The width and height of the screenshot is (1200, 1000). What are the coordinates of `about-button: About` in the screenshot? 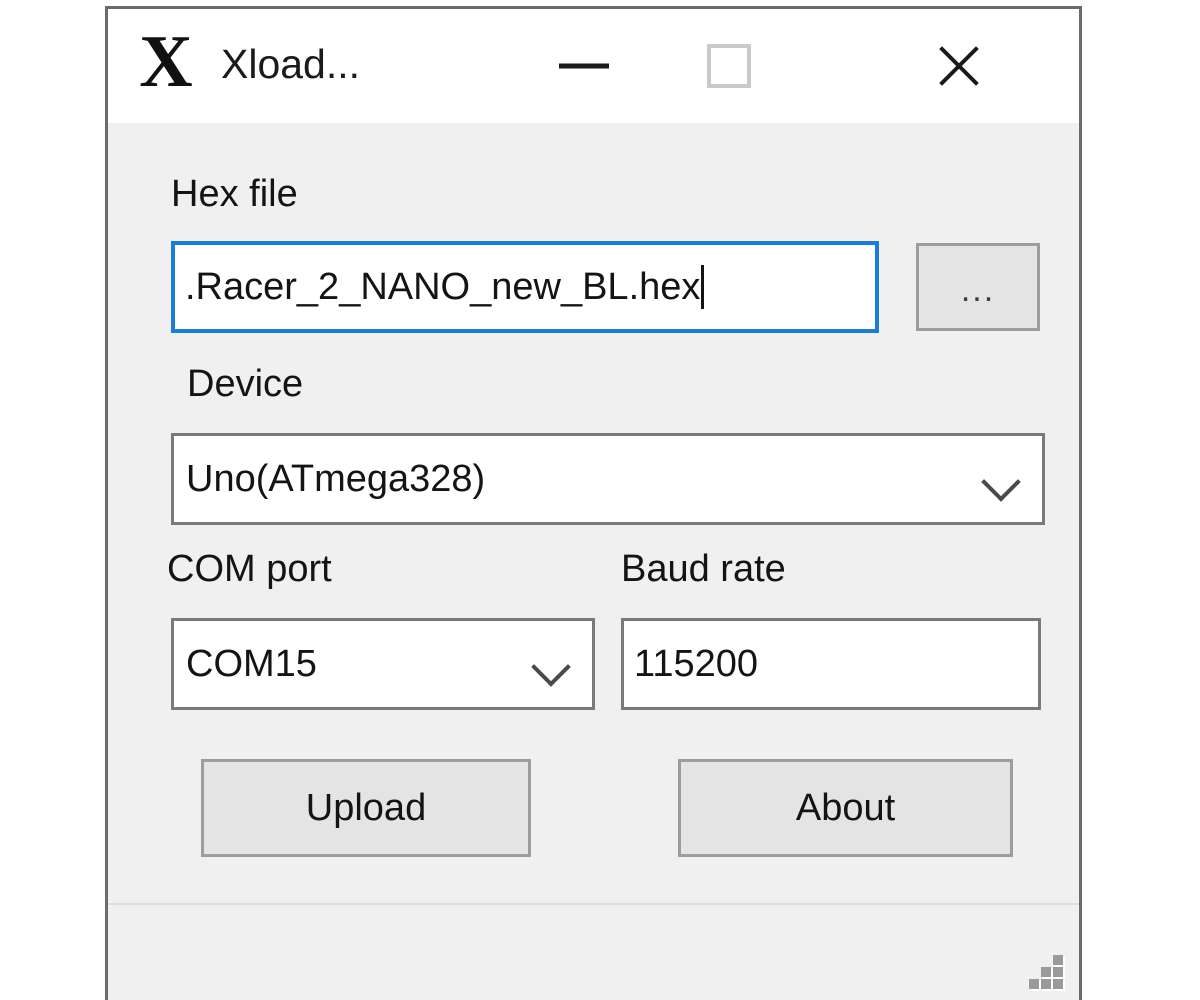 It's located at (845, 808).